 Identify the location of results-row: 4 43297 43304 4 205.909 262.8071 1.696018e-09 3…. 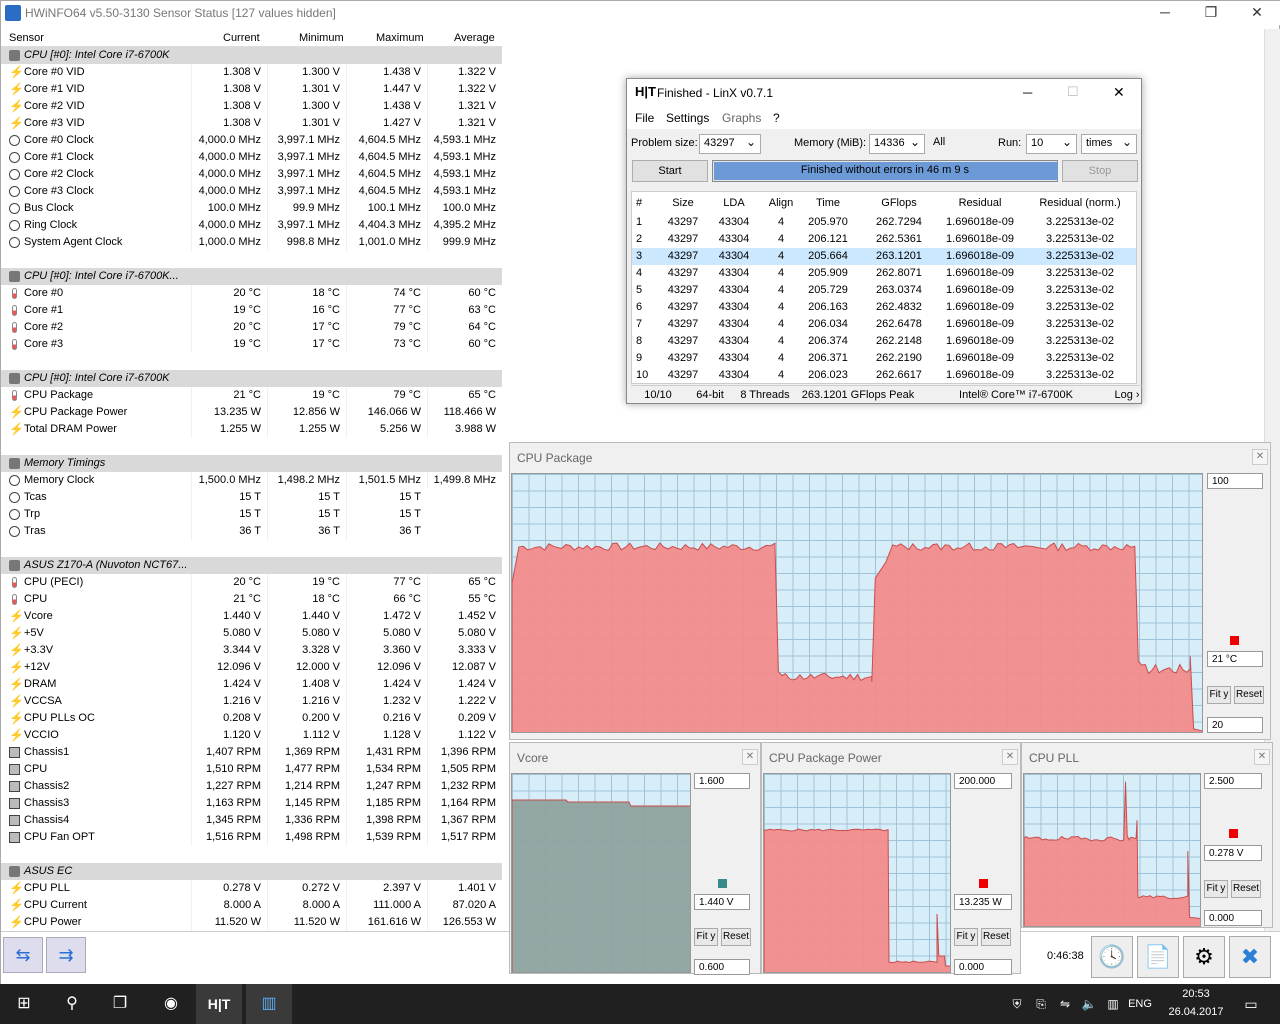
(884, 273).